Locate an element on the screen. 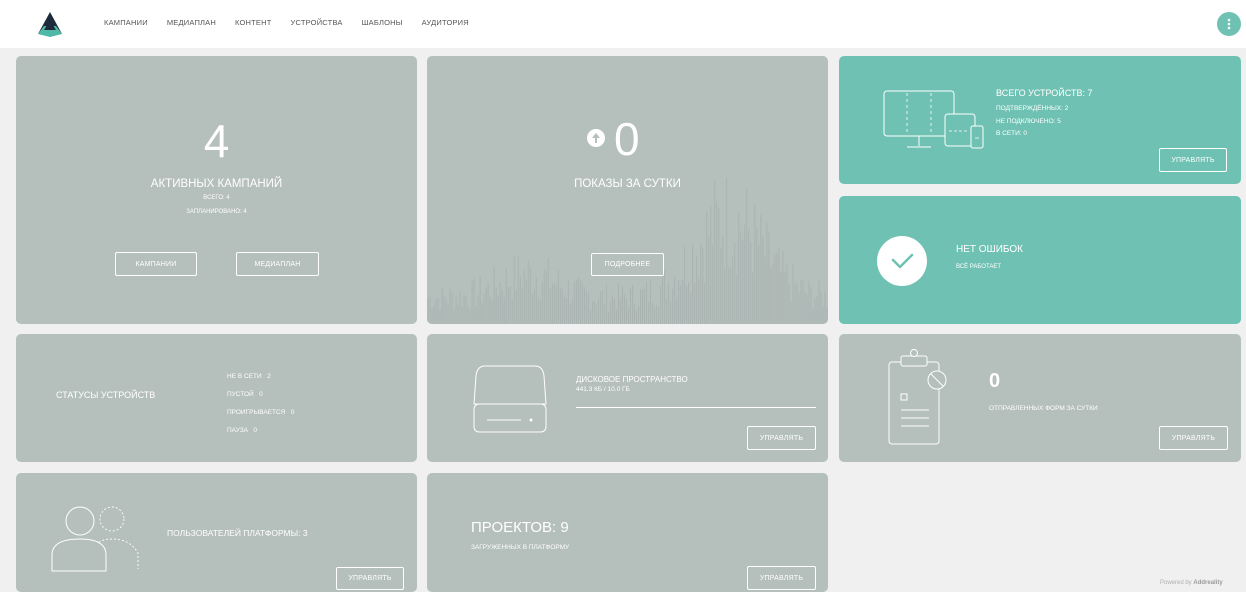  impressions-count: 0 is located at coordinates (627, 139).